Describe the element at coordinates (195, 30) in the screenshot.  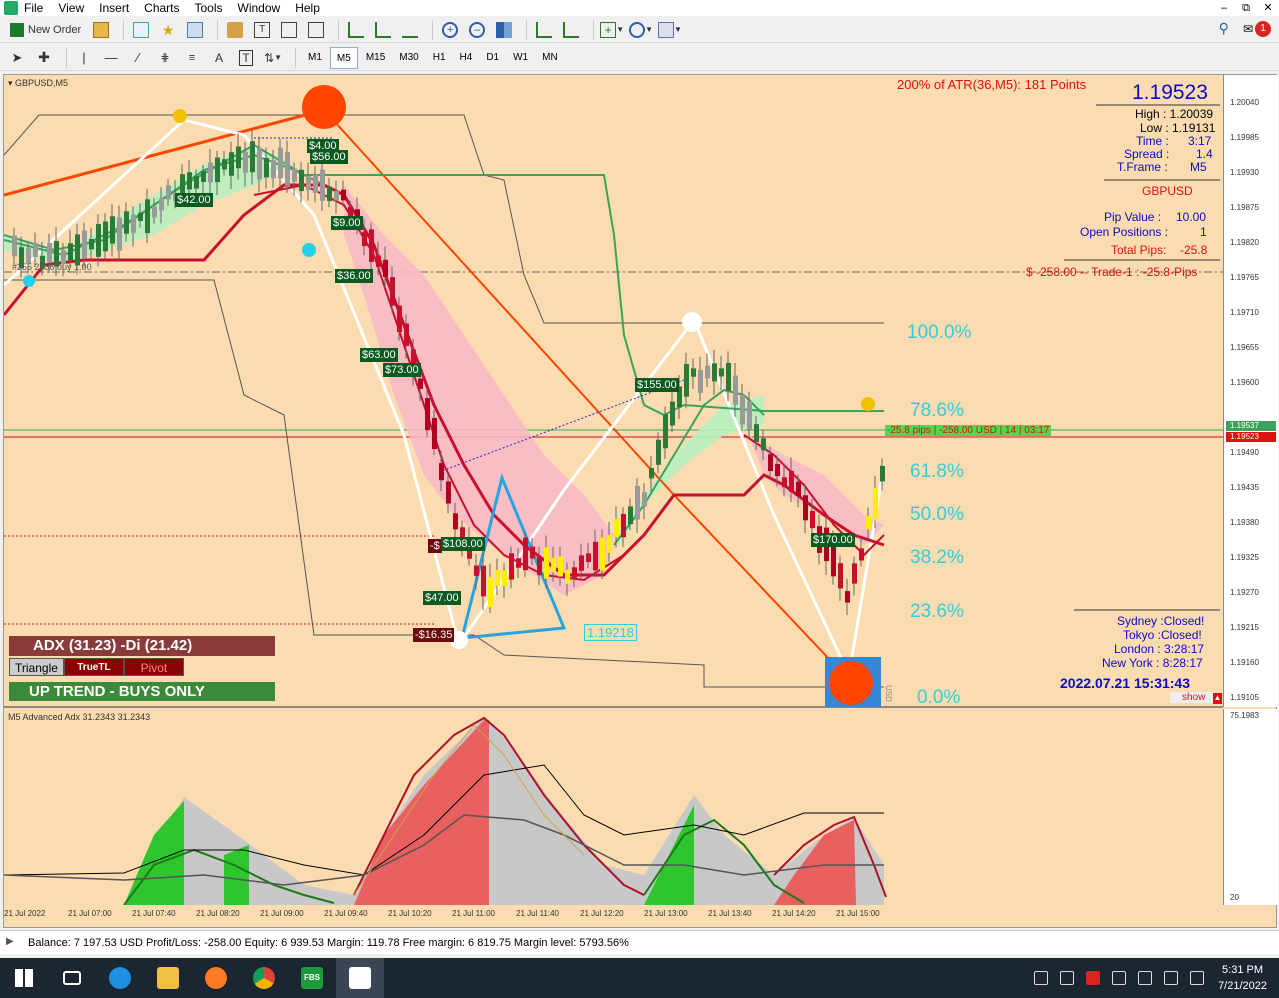
I see `navigator-button` at that location.